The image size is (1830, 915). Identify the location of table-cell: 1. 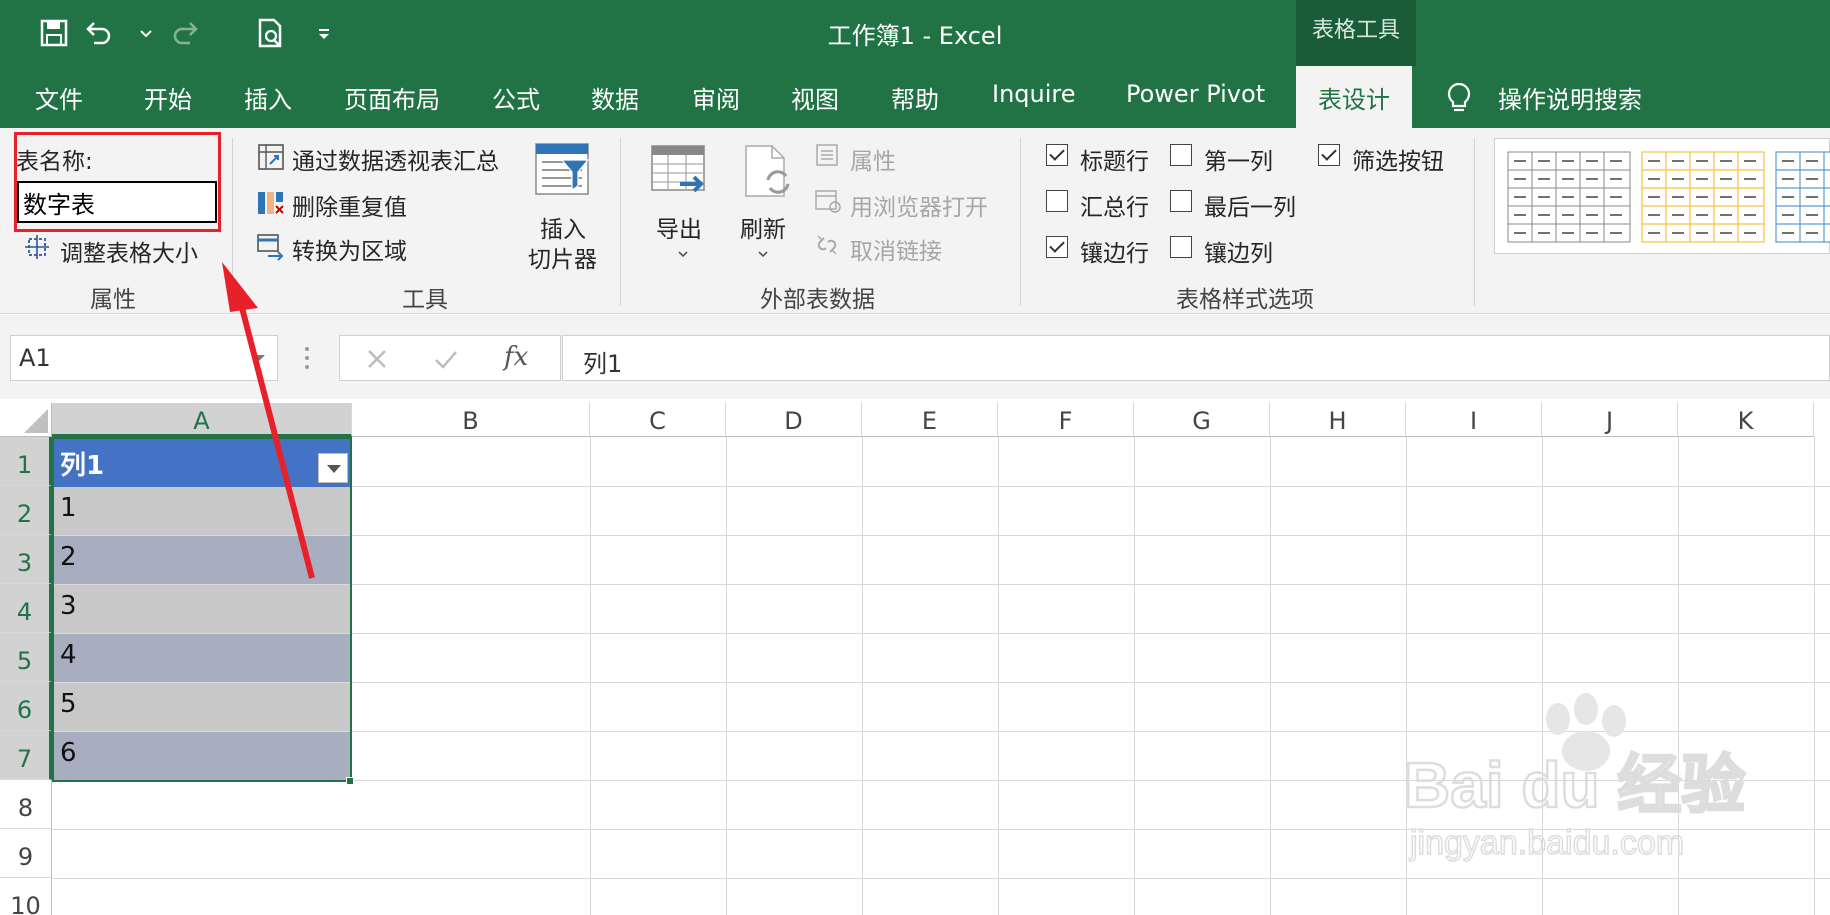
(202, 511).